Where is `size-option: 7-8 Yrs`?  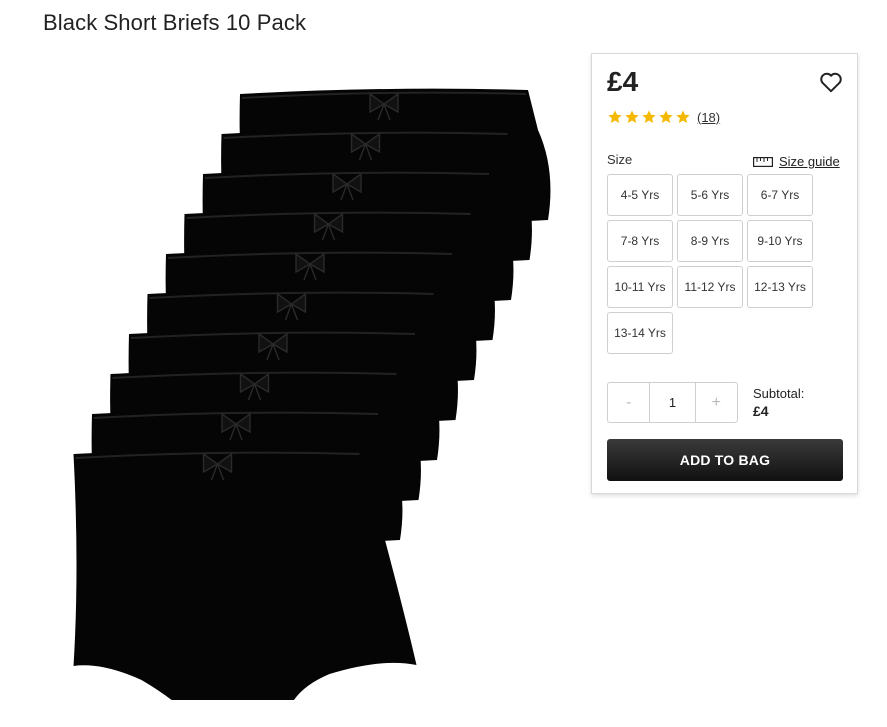
size-option: 7-8 Yrs is located at coordinates (640, 241).